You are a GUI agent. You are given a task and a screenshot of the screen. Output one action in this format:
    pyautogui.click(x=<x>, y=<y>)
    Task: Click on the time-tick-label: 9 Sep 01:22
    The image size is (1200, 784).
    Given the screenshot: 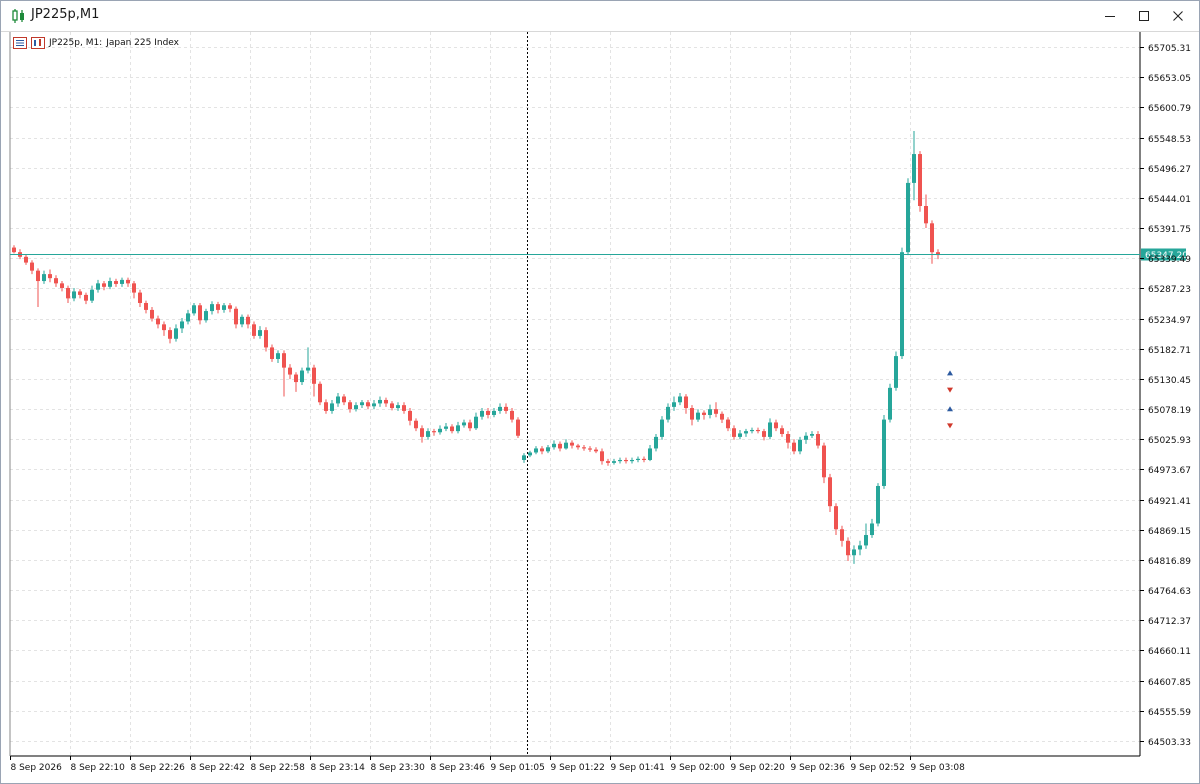 What is the action you would take?
    pyautogui.click(x=578, y=768)
    